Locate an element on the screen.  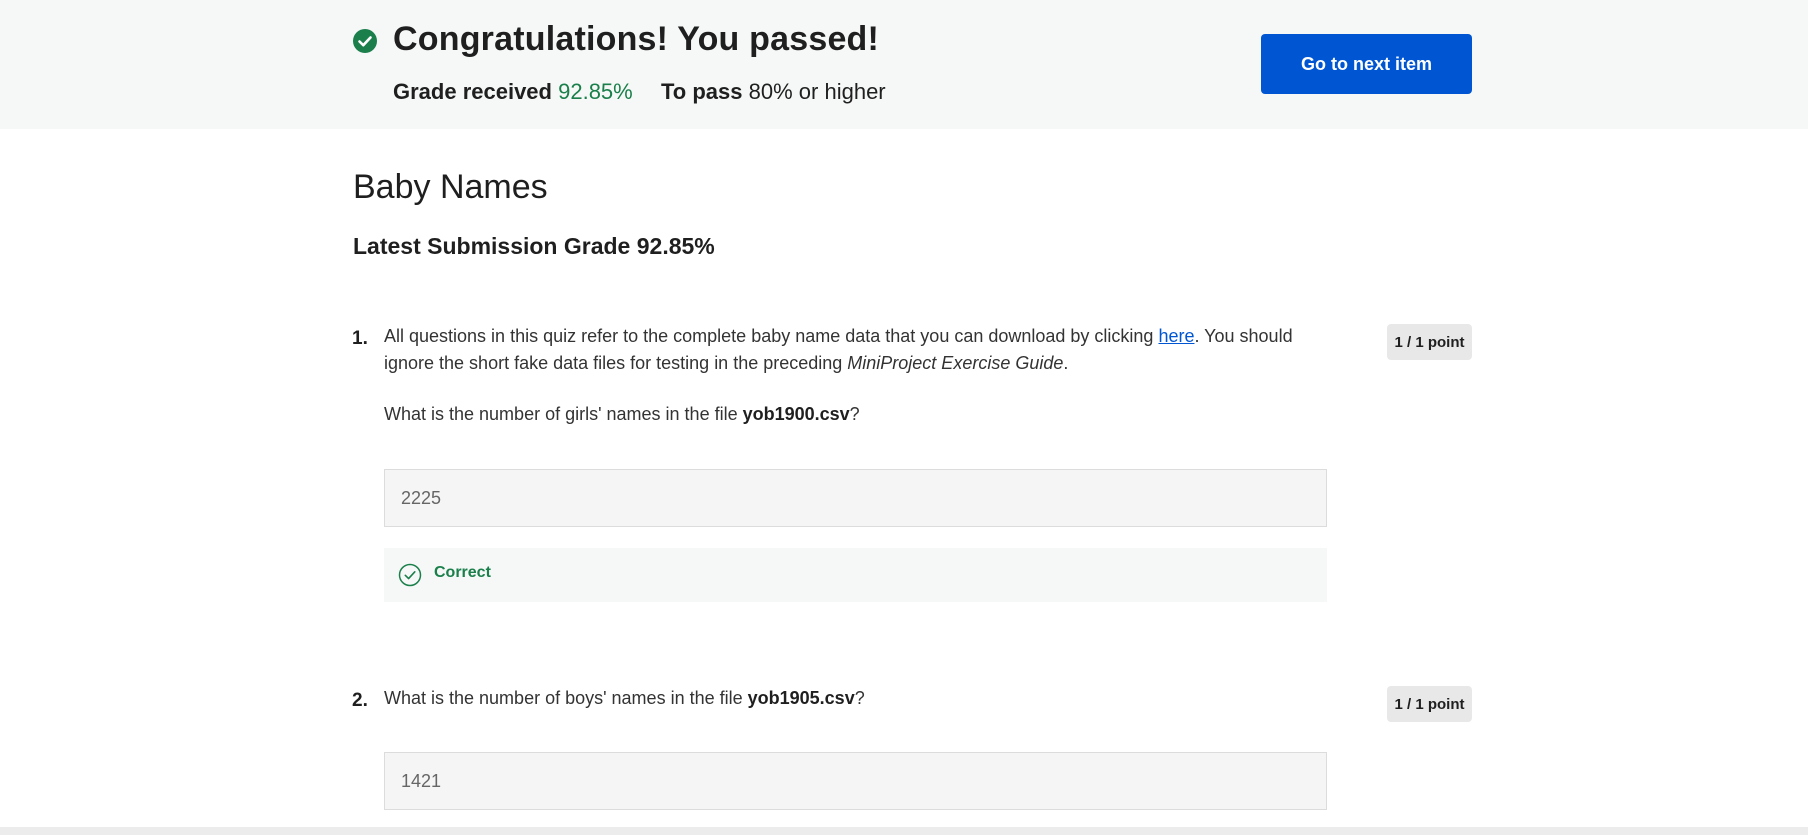
feedback-label: Correct is located at coordinates (462, 572).